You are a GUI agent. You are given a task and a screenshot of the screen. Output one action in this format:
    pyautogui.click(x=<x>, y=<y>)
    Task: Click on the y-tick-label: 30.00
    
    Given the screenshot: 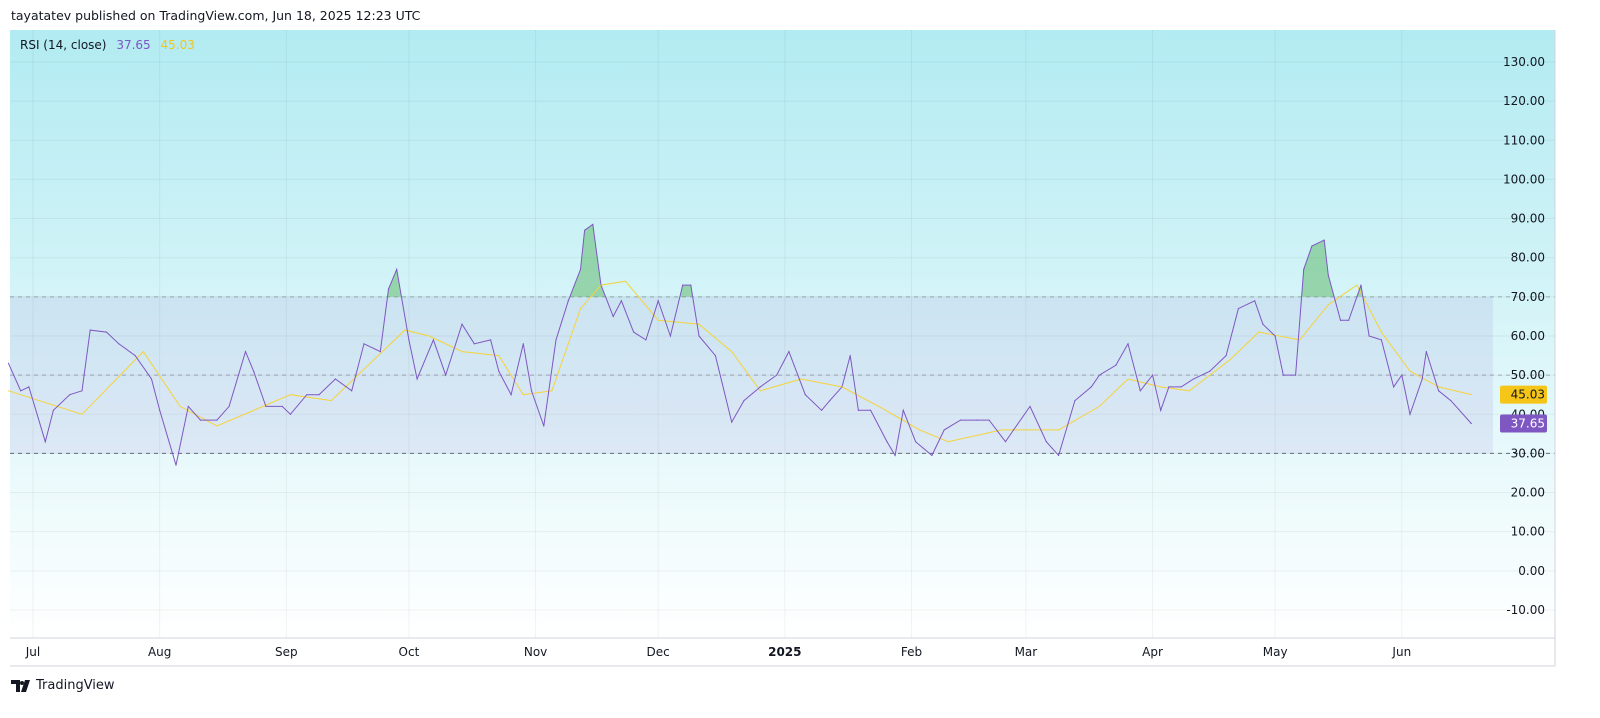 What is the action you would take?
    pyautogui.click(x=1528, y=453)
    